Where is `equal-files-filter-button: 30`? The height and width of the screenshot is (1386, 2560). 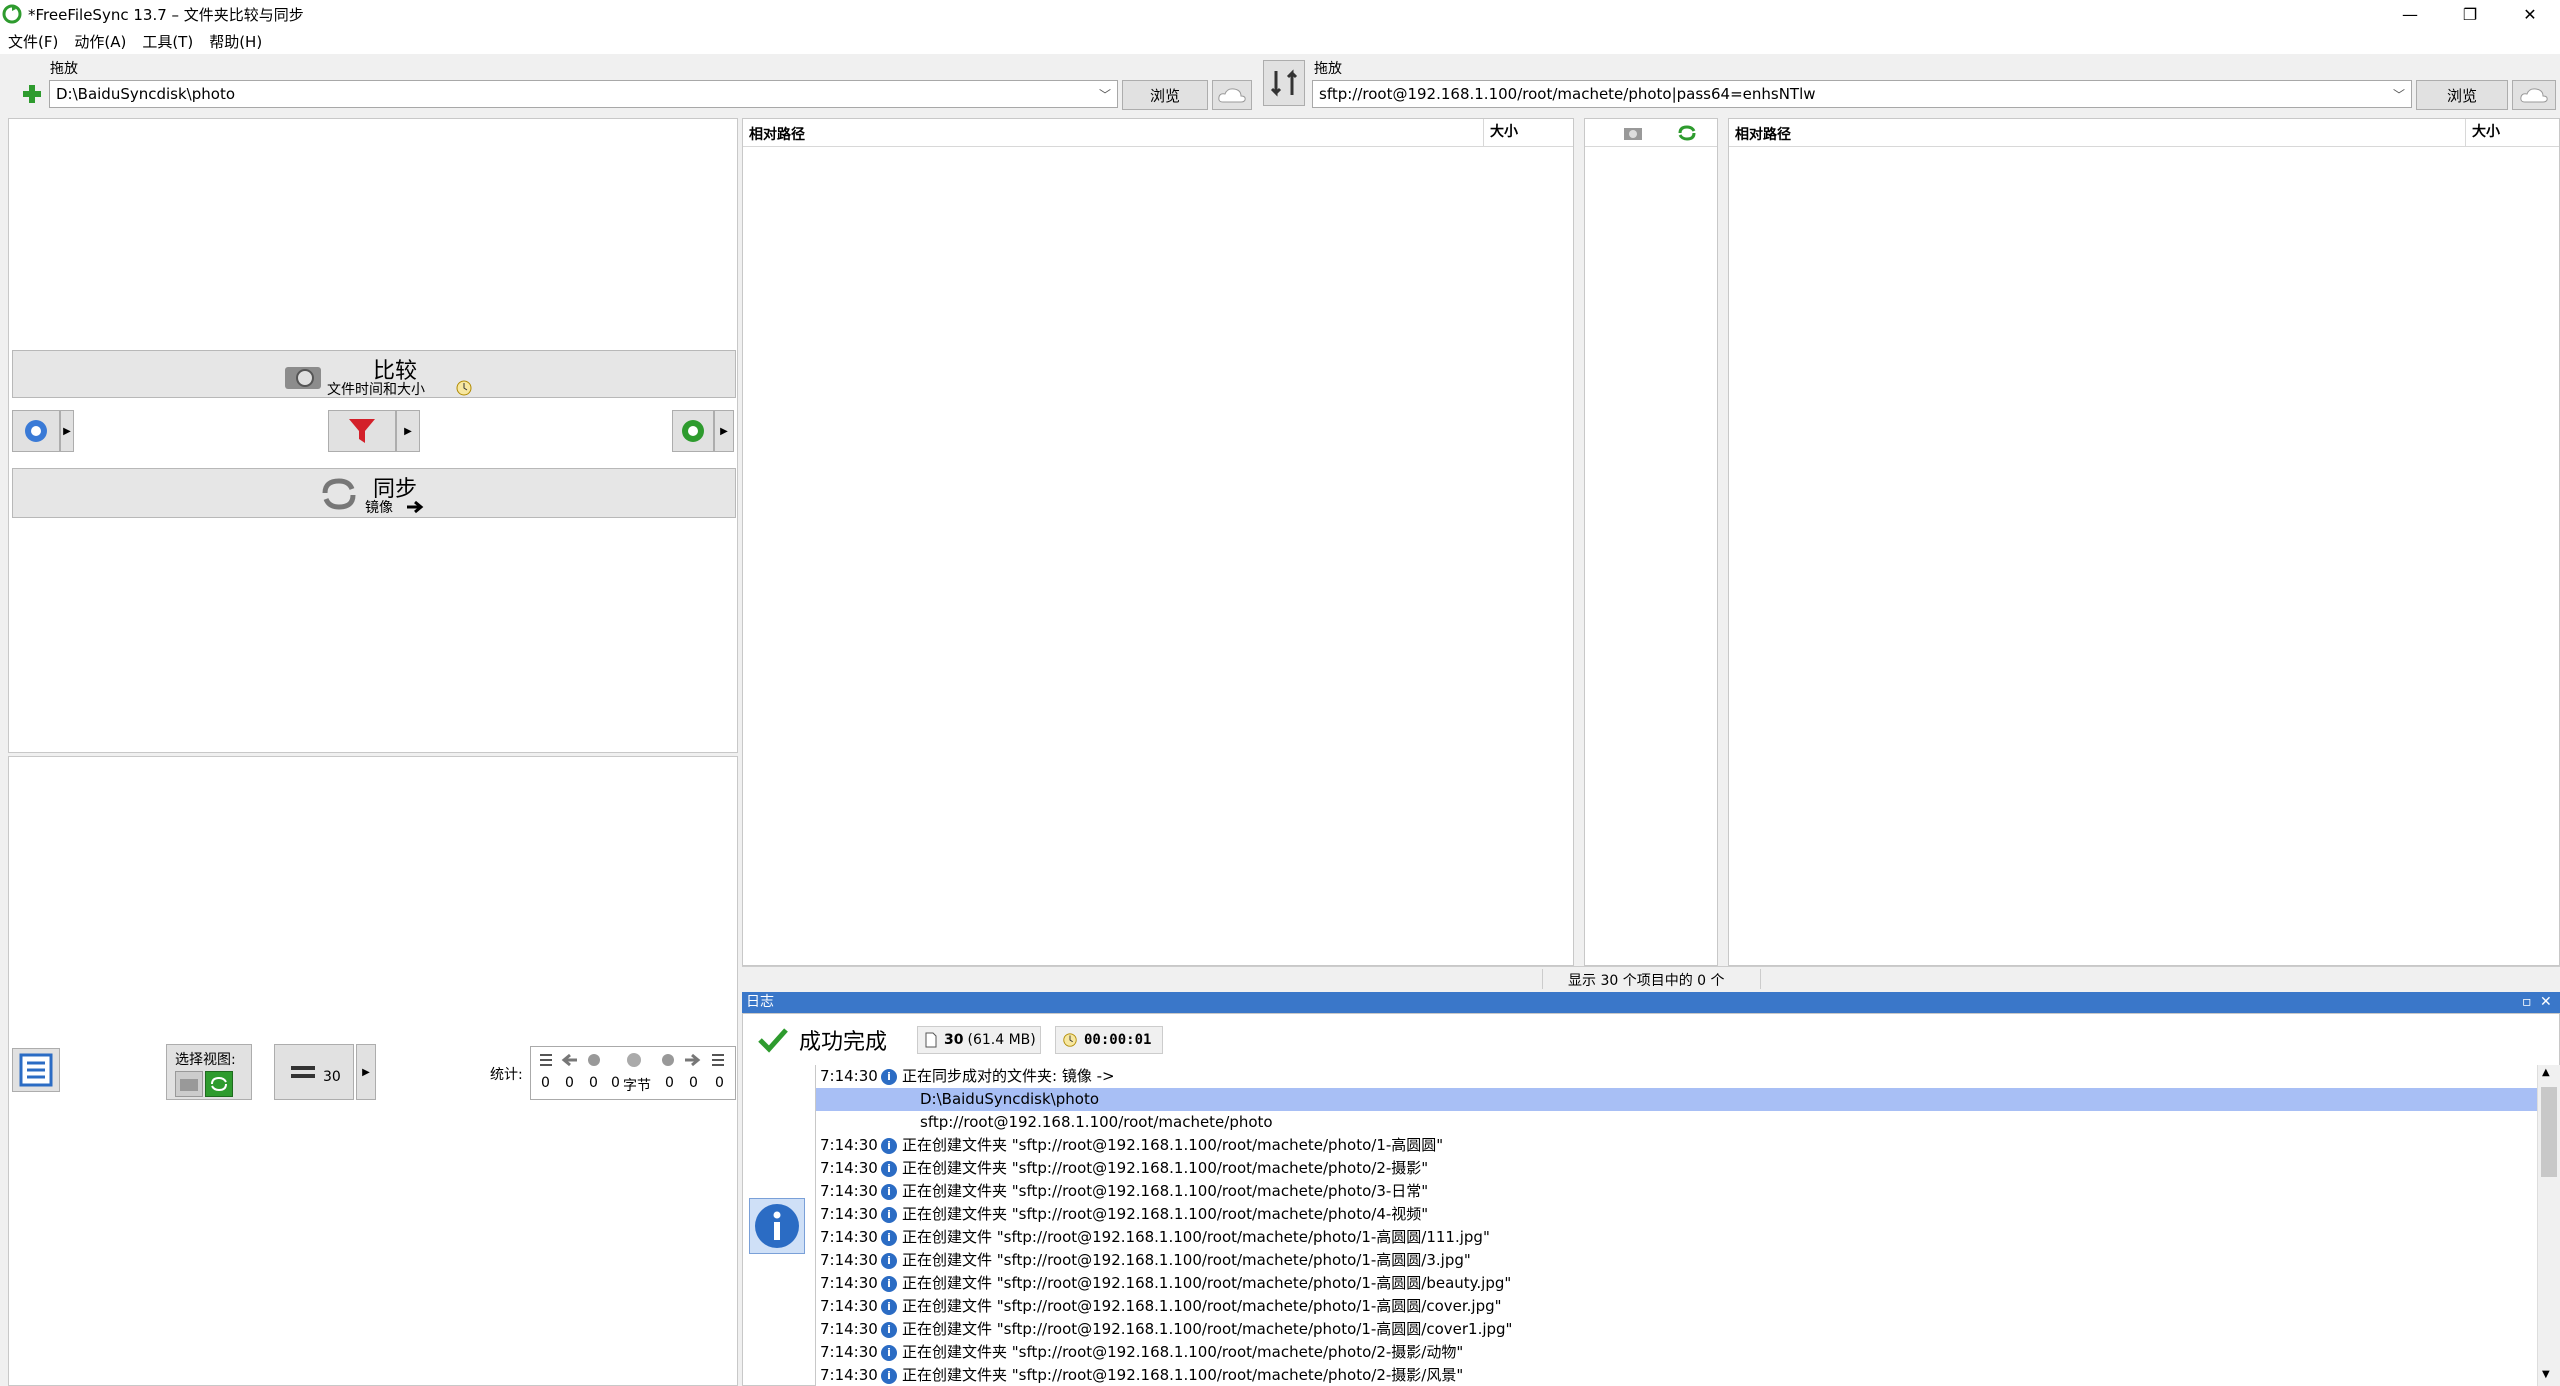
equal-files-filter-button: 30 is located at coordinates (314, 1072).